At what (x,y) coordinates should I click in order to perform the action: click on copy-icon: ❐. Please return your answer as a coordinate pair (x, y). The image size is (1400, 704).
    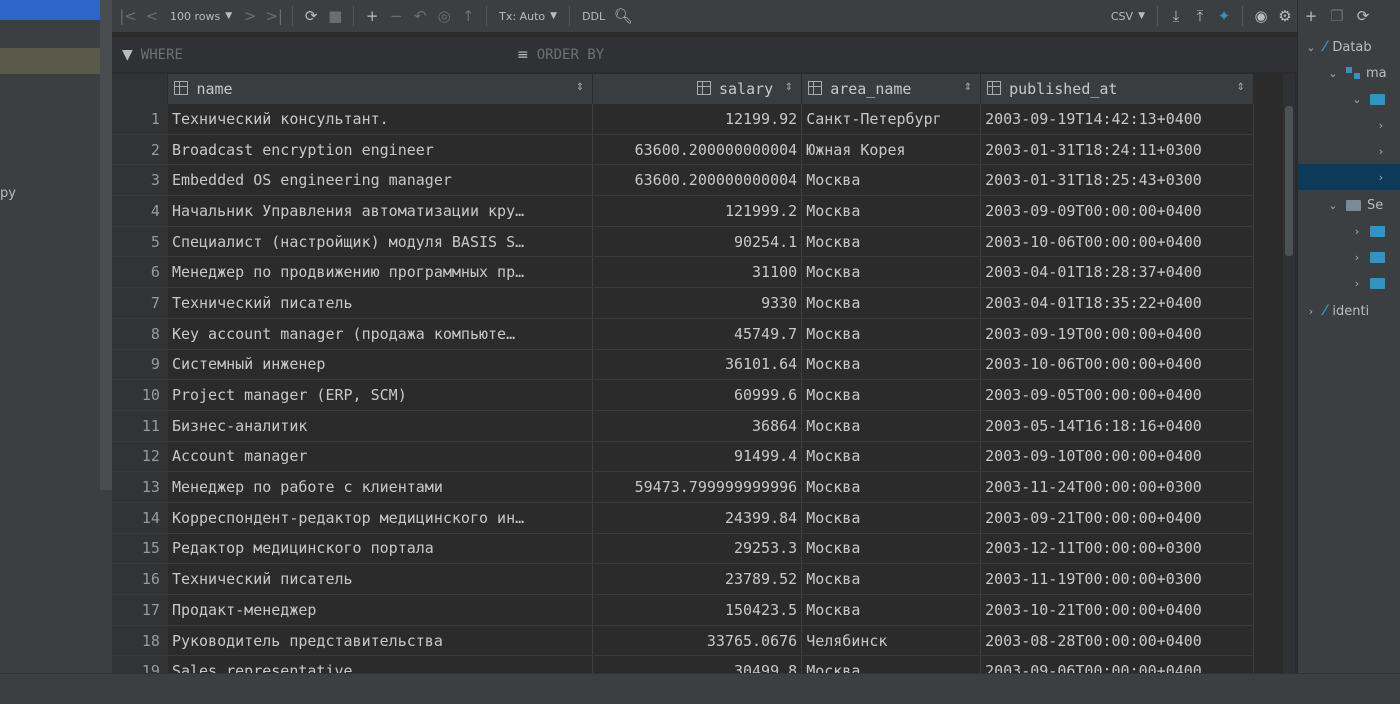
    Looking at the image, I should click on (1337, 16).